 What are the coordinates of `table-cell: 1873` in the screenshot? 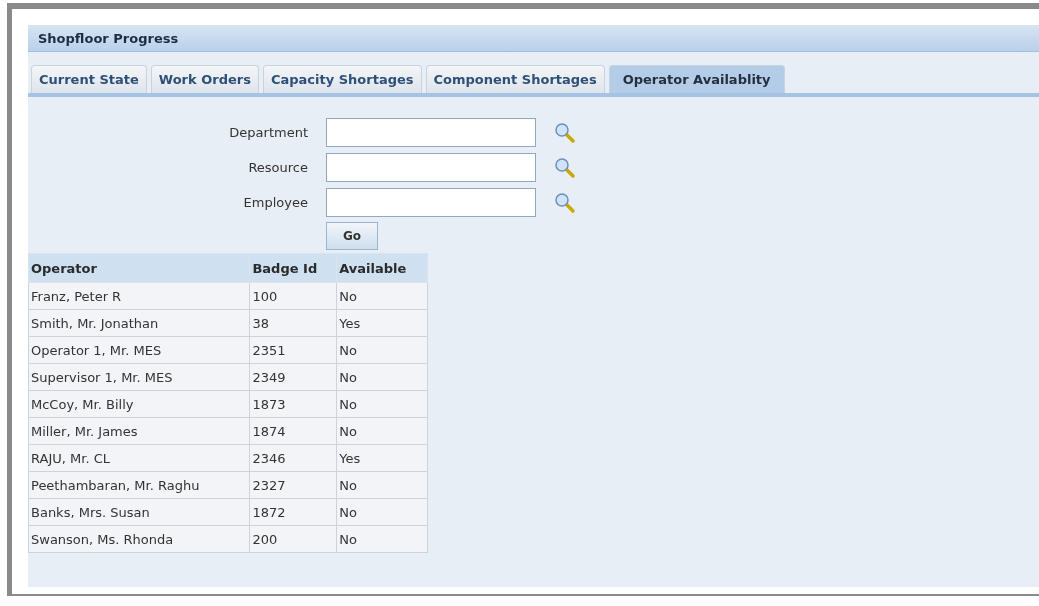 It's located at (293, 404).